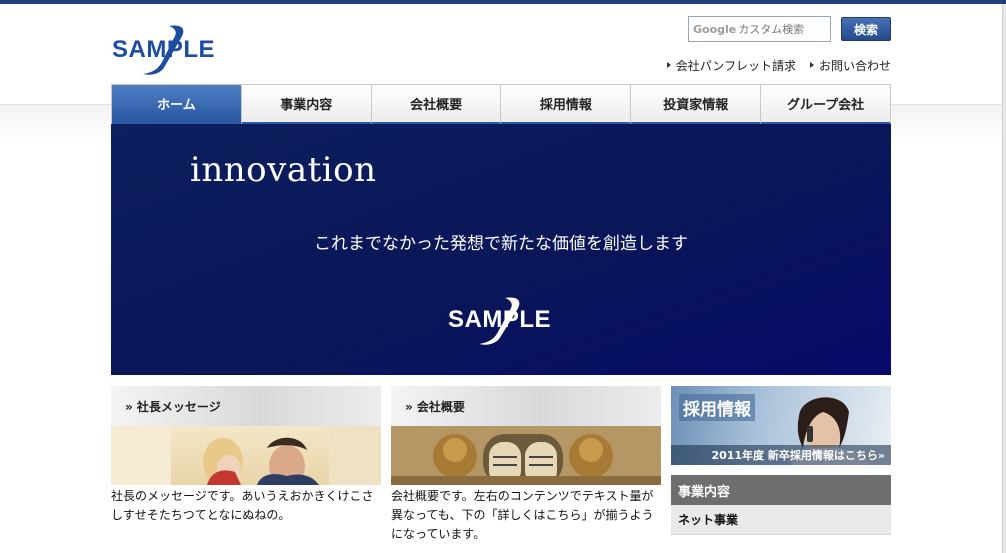 Image resolution: width=1006 pixels, height=553 pixels. I want to click on nav-item-recruit: 採用情報, so click(566, 105).